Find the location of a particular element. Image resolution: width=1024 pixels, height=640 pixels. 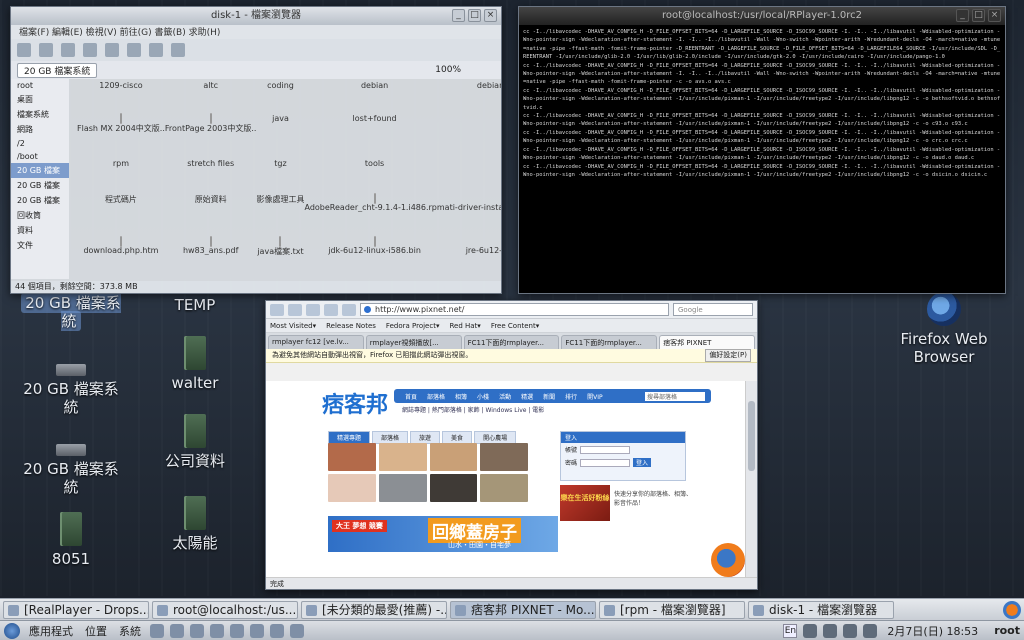

fedora-logo-icon is located at coordinates (12, 630).